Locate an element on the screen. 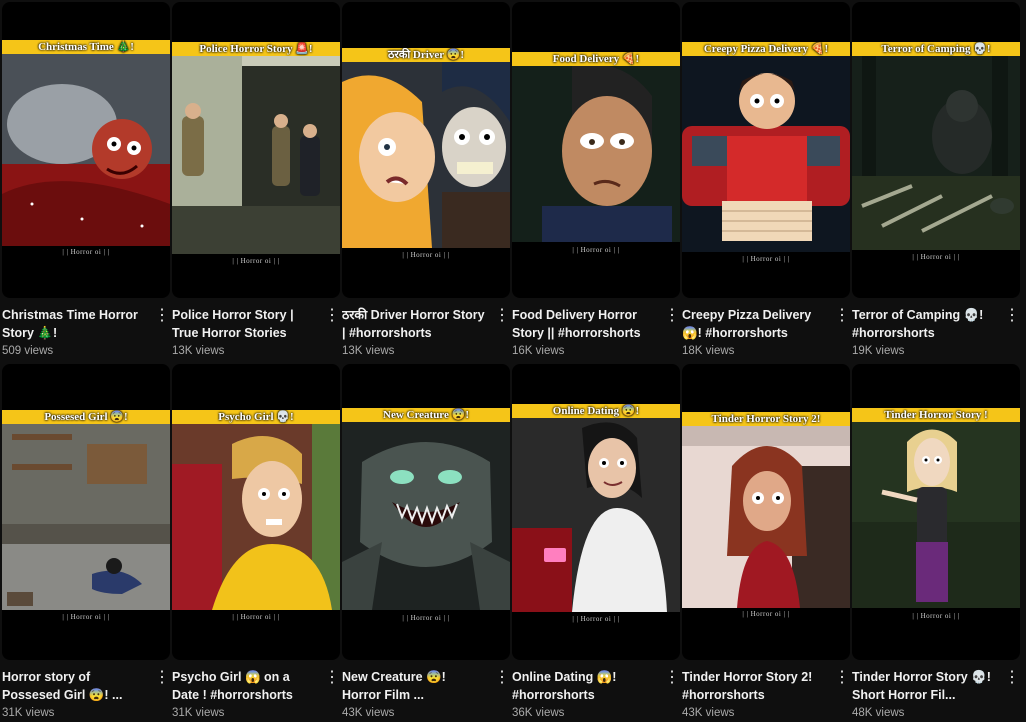 This screenshot has width=1026, height=722. thumbnail-banner: Online Dating 😨! is located at coordinates (596, 411).